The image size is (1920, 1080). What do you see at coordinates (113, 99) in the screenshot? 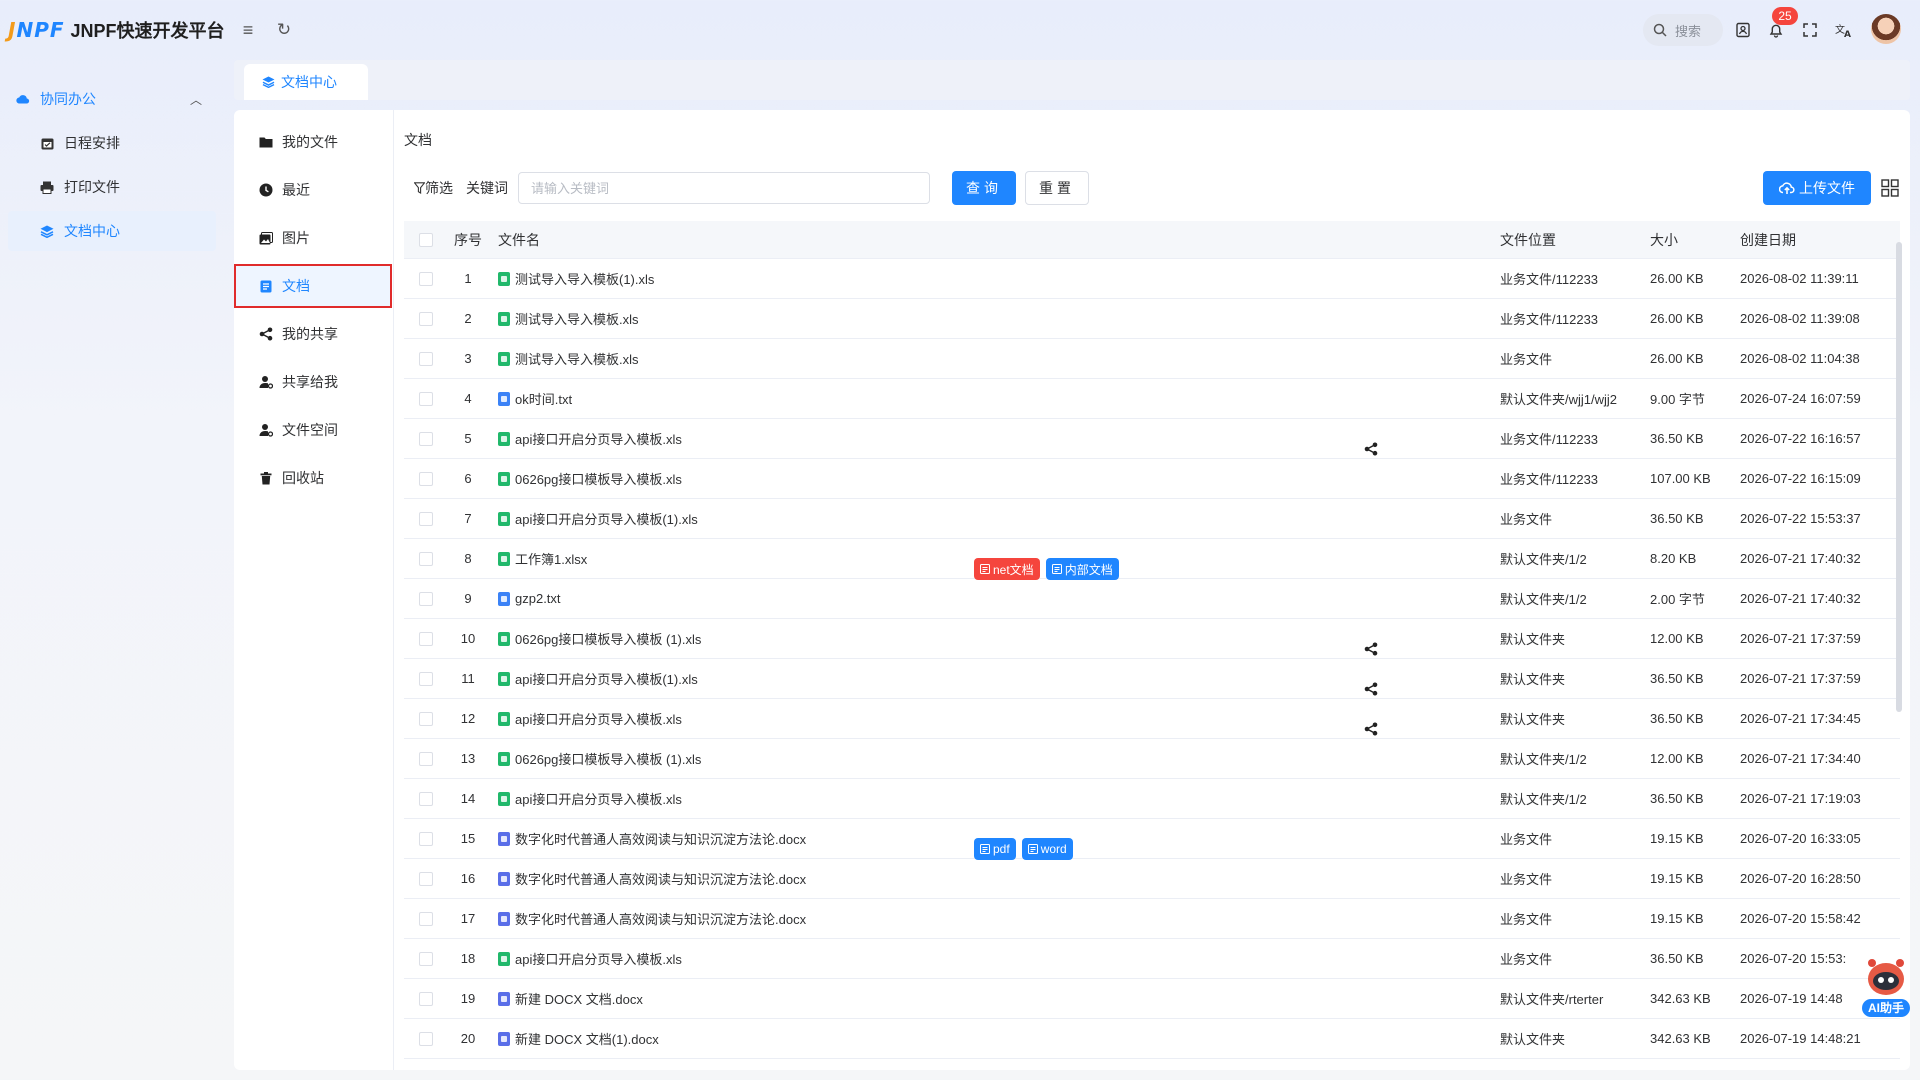
I see `sidebar-group-collab: 协同办公 ︿` at bounding box center [113, 99].